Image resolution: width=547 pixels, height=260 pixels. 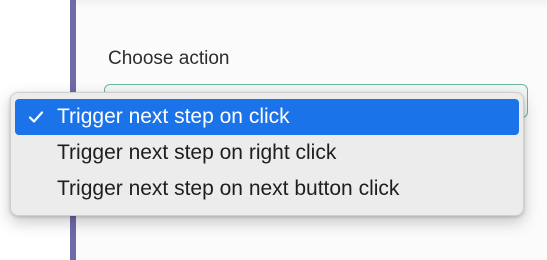 What do you see at coordinates (36, 117) in the screenshot?
I see `checkmark-icon` at bounding box center [36, 117].